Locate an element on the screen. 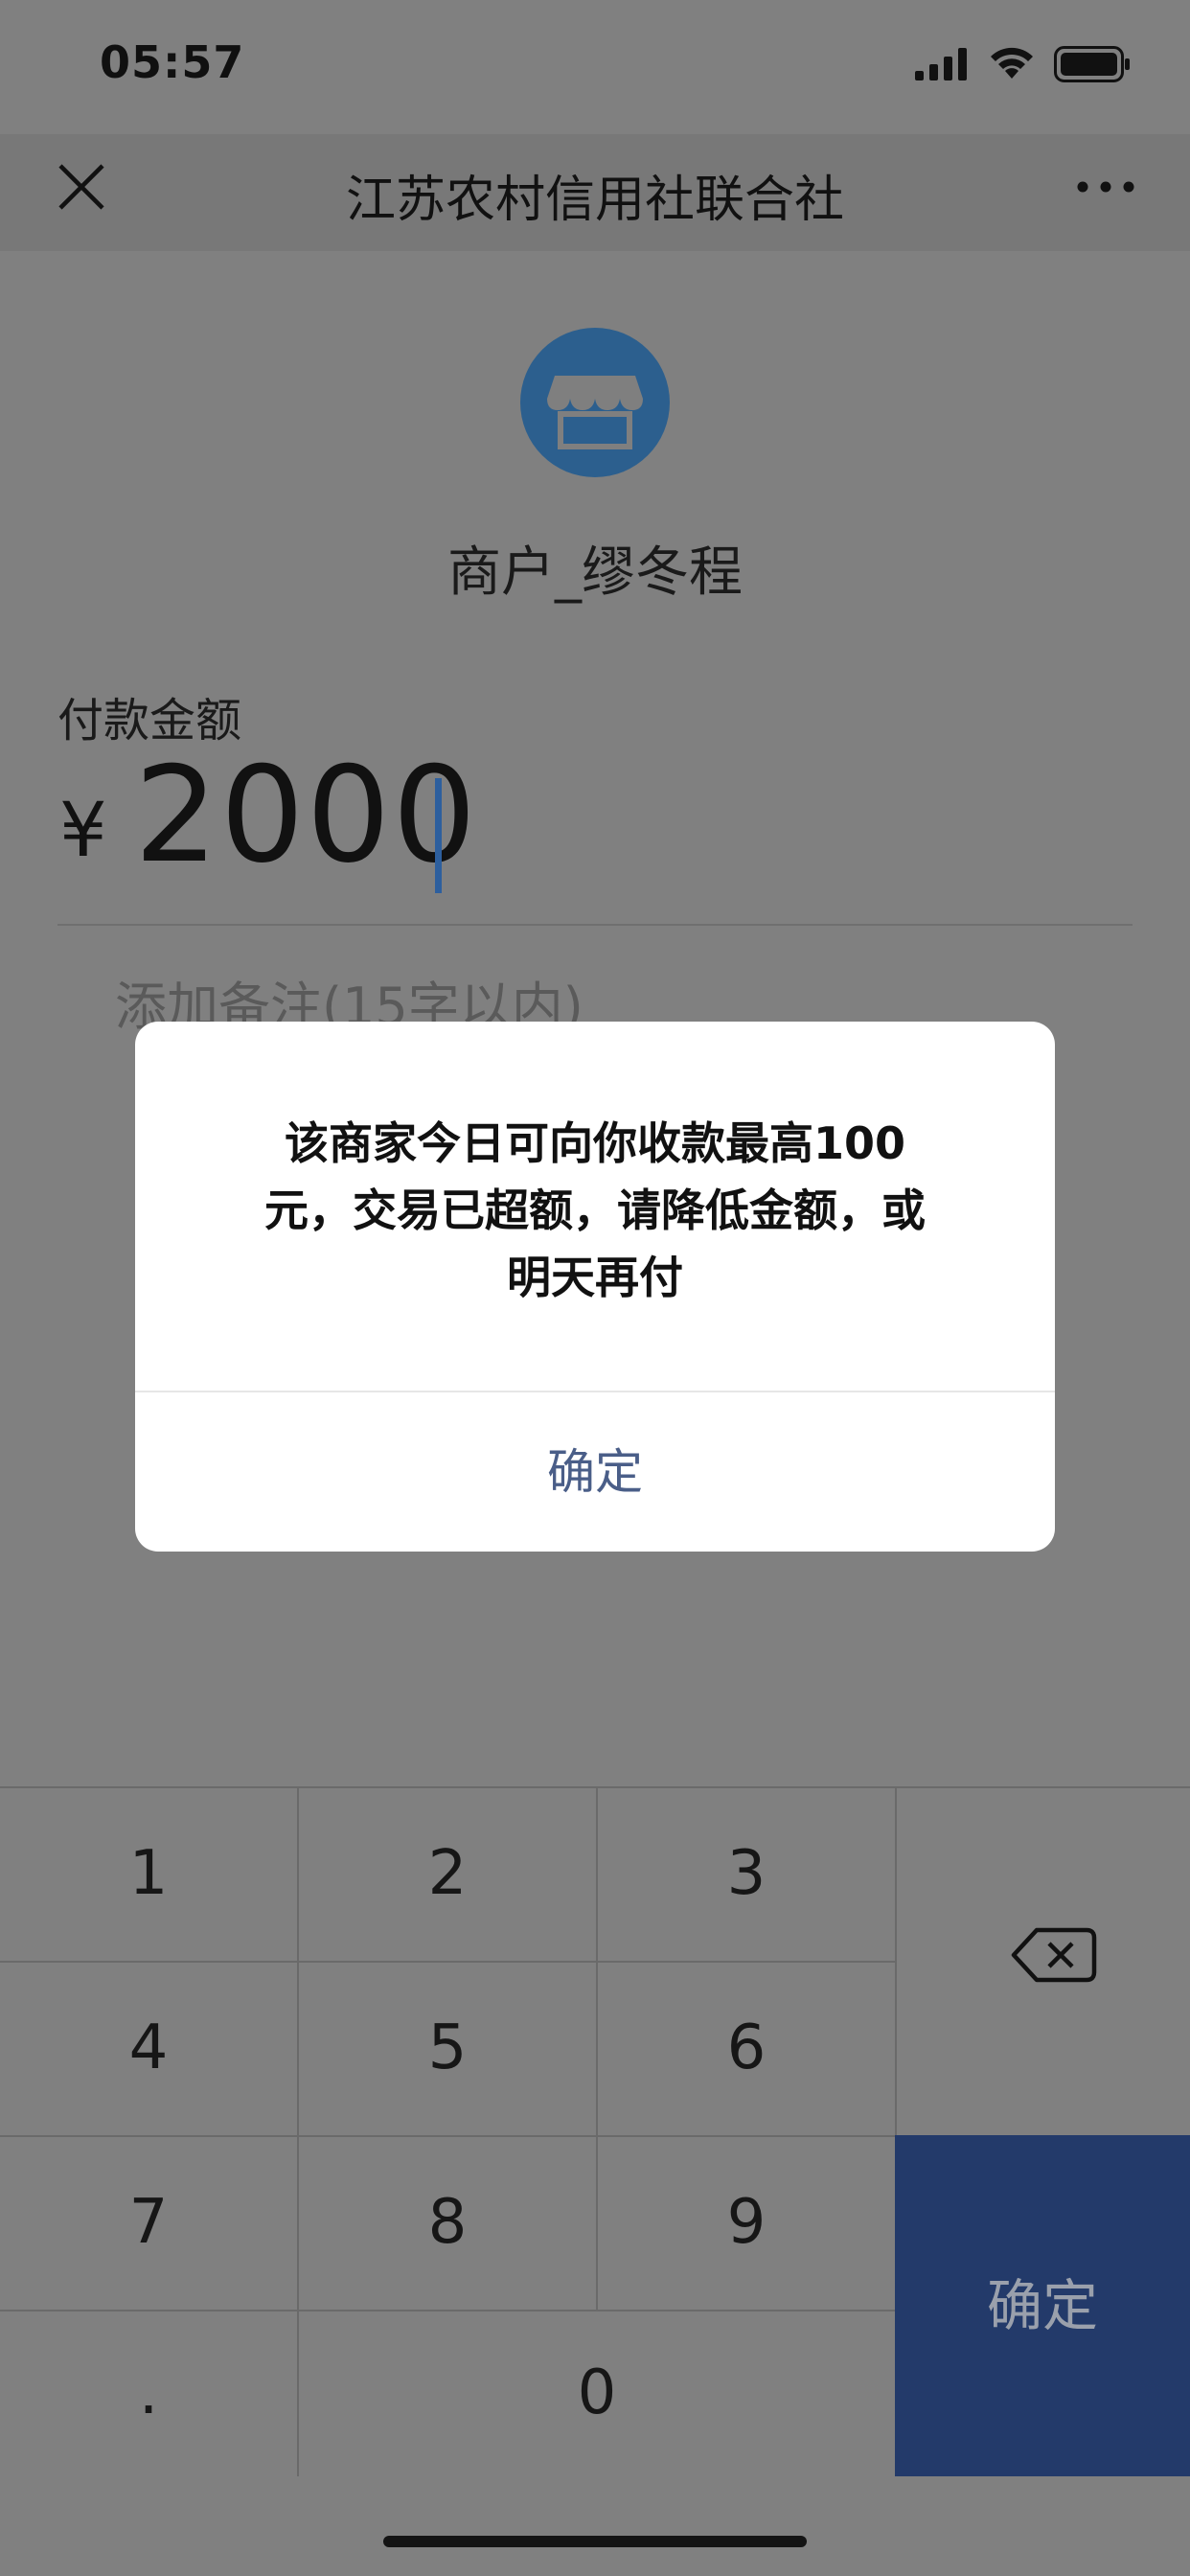 The width and height of the screenshot is (1190, 2576). merchant-avatar is located at coordinates (595, 402).